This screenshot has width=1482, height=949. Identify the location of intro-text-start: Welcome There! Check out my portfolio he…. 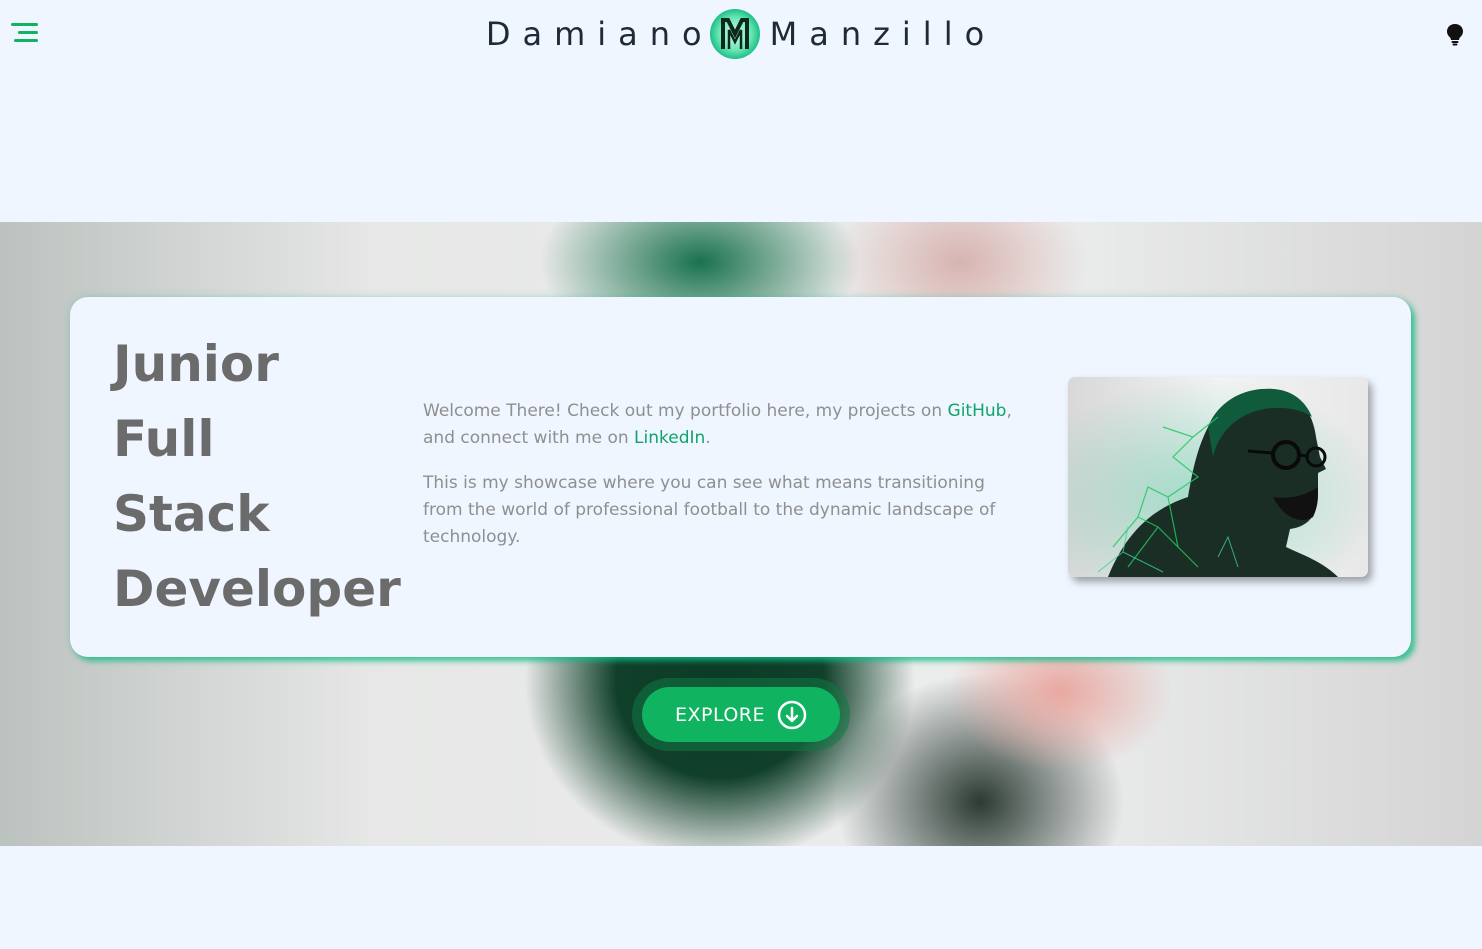
(685, 411).